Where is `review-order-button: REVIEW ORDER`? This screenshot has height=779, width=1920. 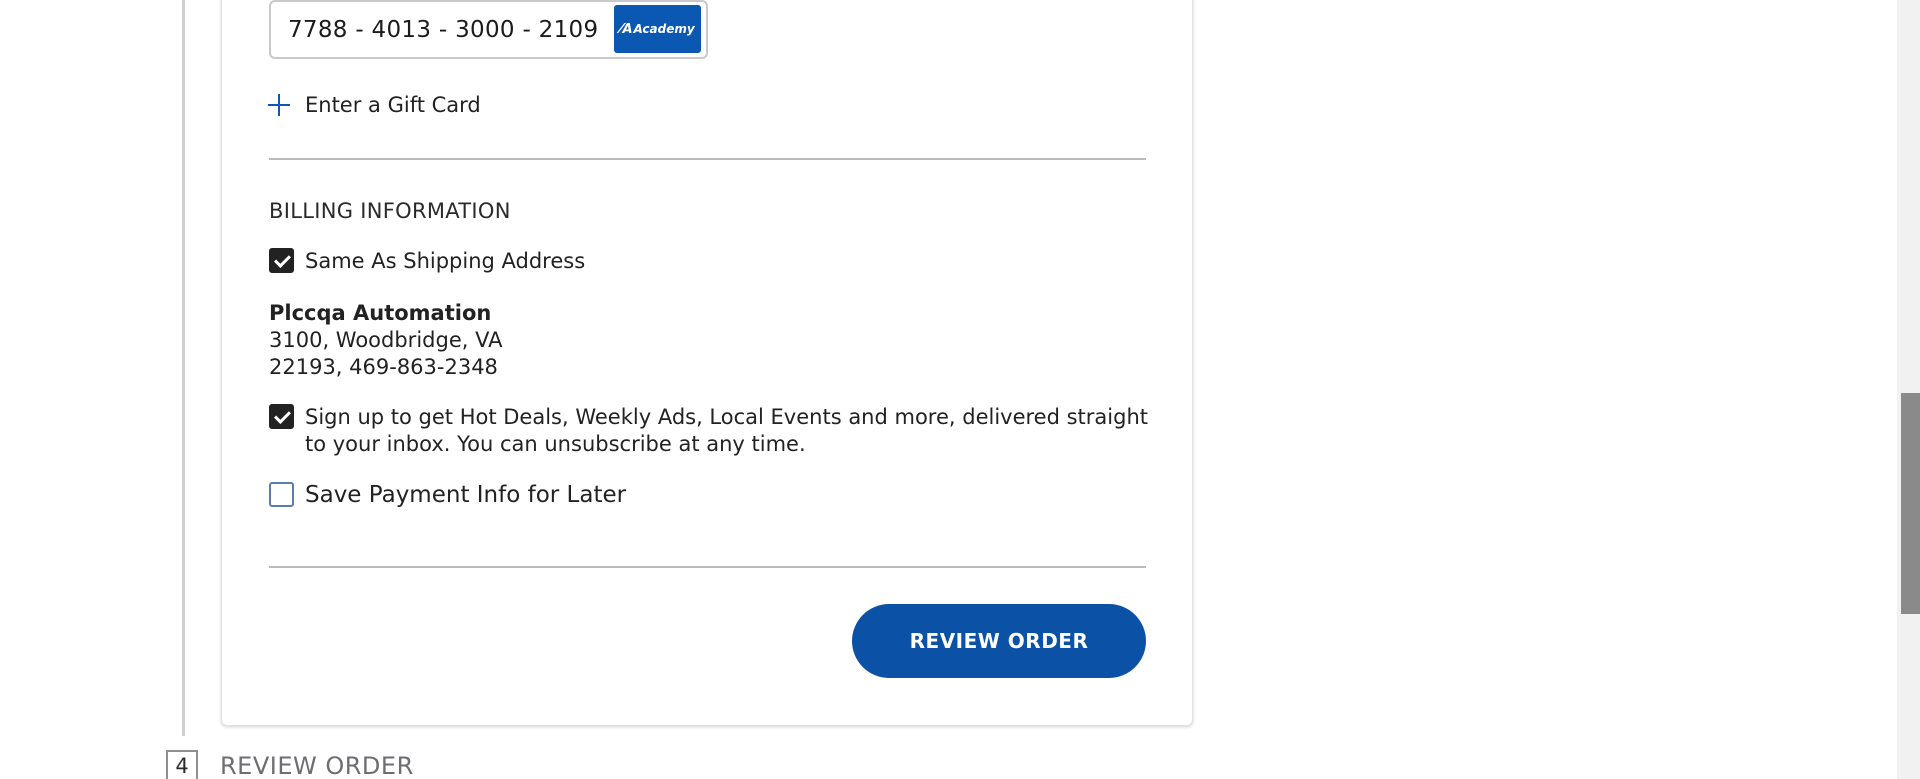
review-order-button: REVIEW ORDER is located at coordinates (999, 641).